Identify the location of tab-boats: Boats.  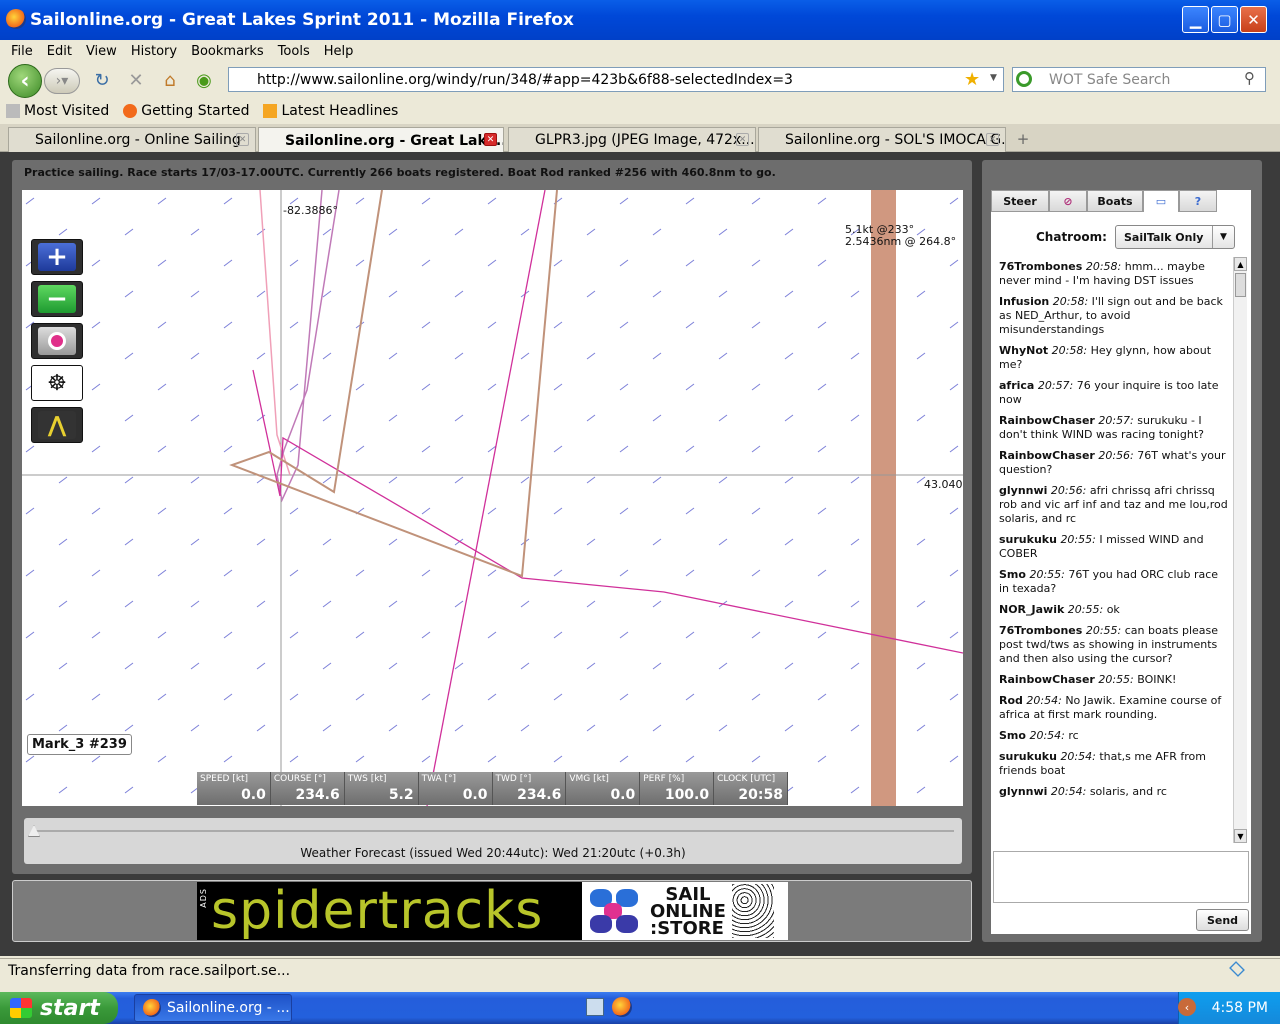
(1115, 201).